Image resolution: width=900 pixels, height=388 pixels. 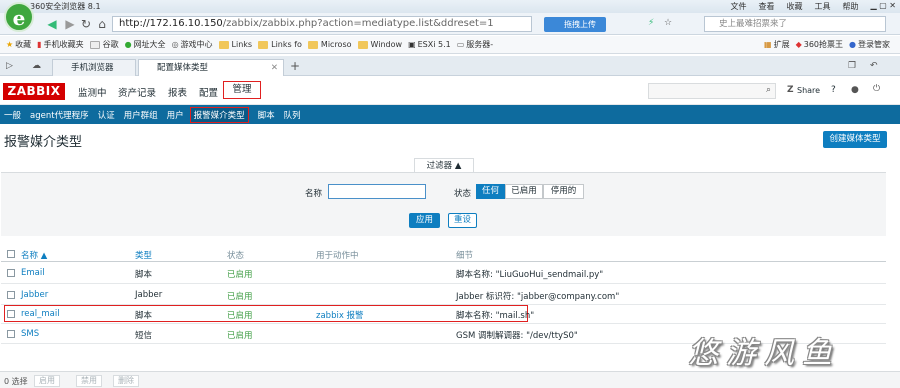 I want to click on tab-mobile-browser: 手机浏览器, so click(x=94, y=67).